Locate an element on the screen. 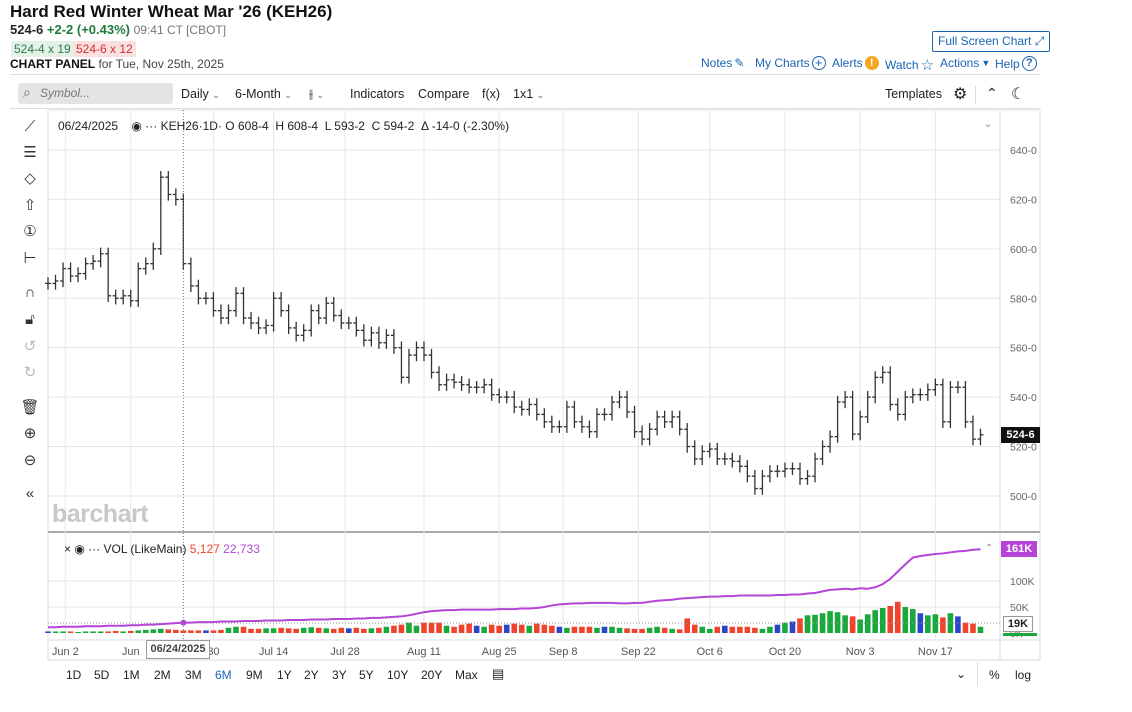 Image resolution: width=1132 pixels, height=712 pixels. range-button-2y: 2Y is located at coordinates (311, 675).